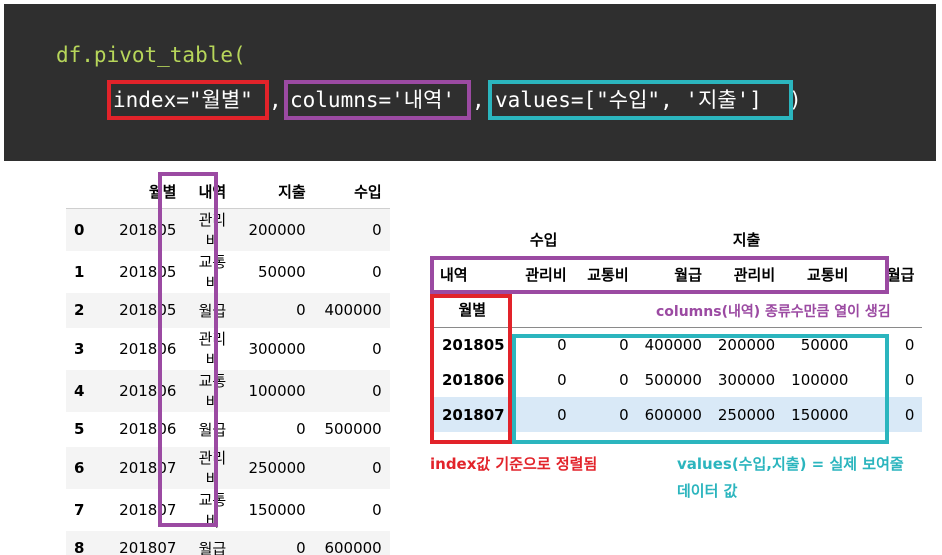  I want to click on cell-expense: 200000, so click(277, 229).